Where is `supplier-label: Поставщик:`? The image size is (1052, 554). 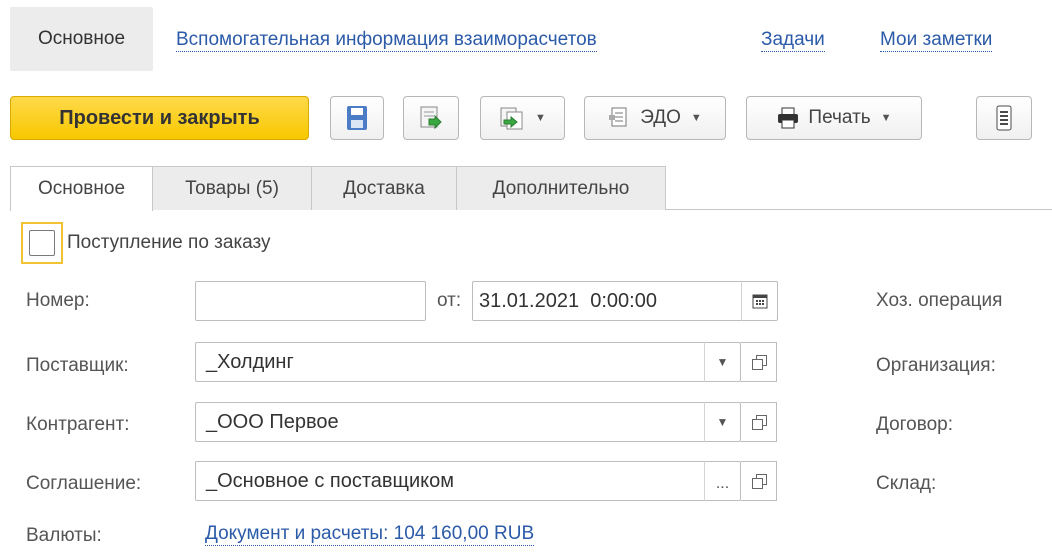 supplier-label: Поставщик: is located at coordinates (77, 365).